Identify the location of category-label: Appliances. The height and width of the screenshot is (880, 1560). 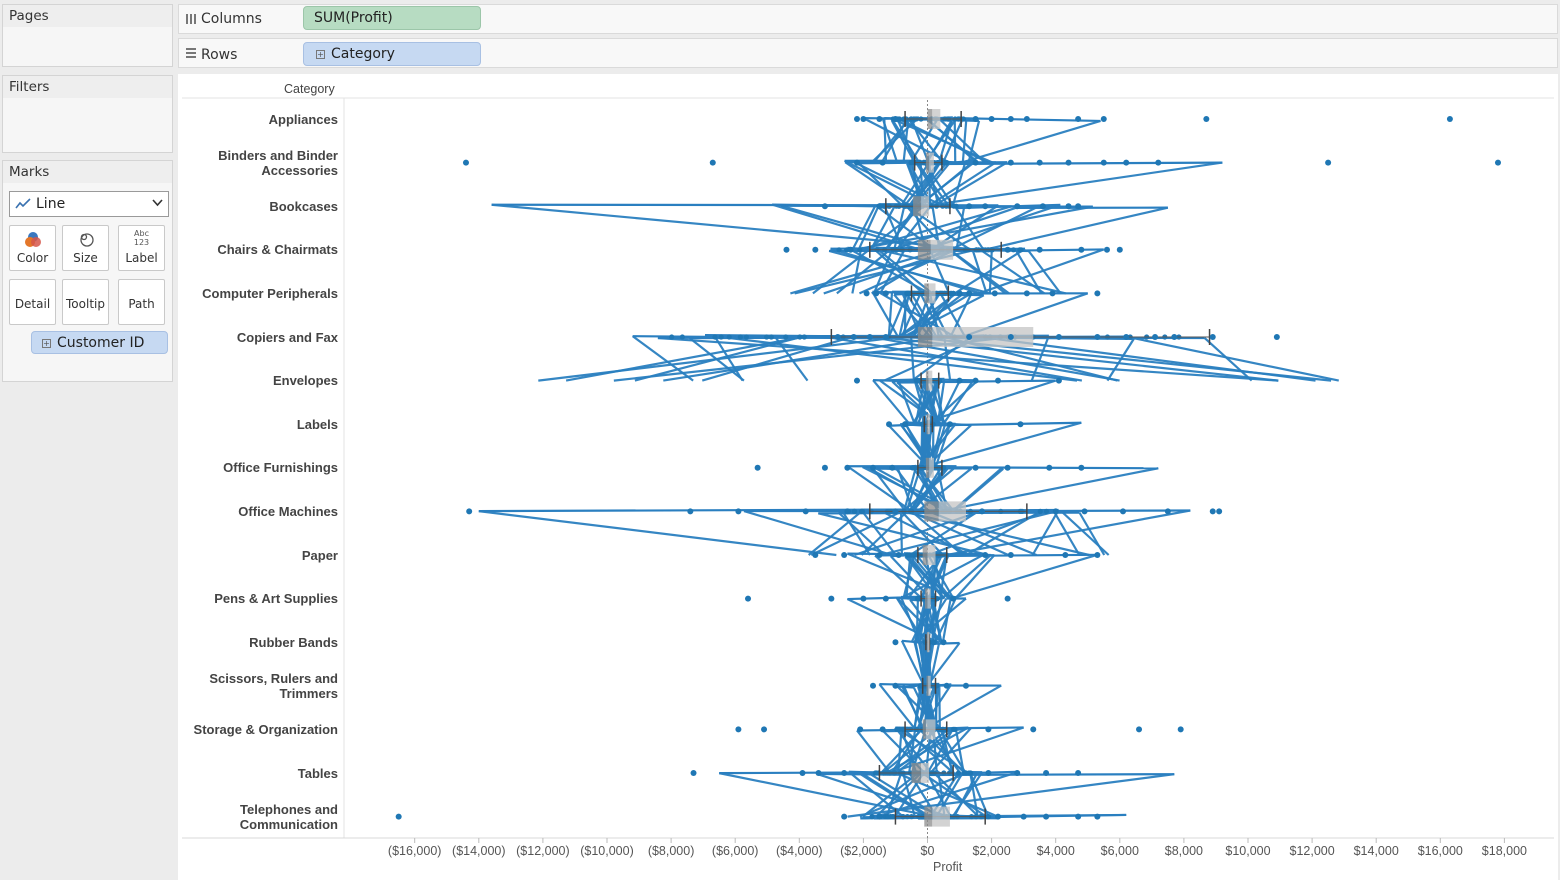
(260, 119).